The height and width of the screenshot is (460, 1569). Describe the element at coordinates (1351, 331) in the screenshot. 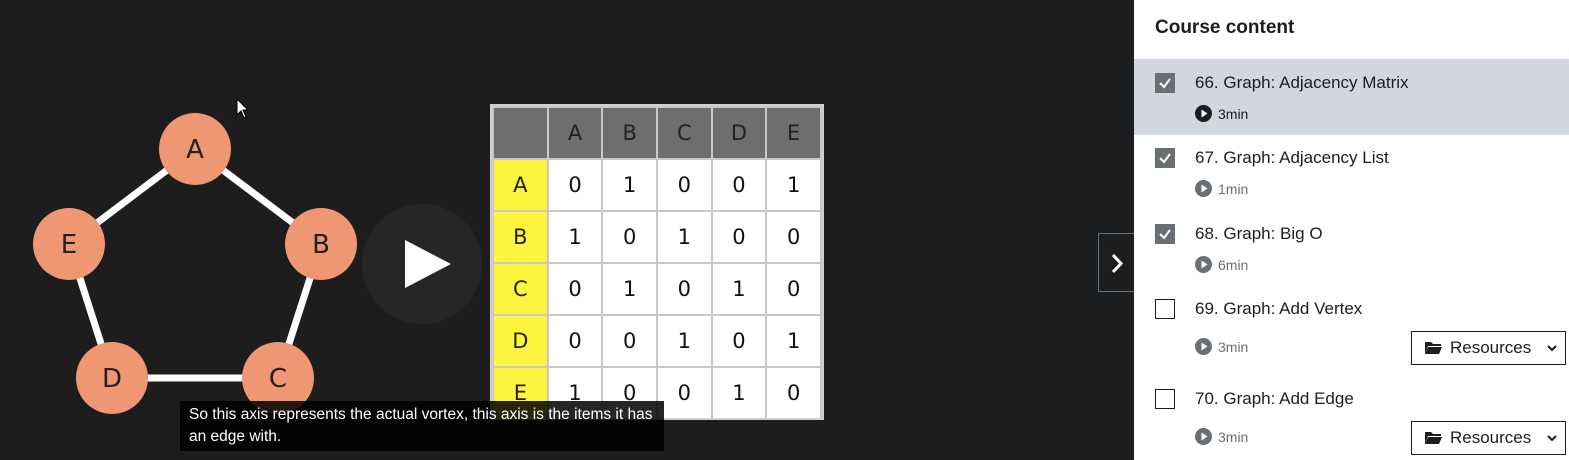

I see `lecture-item: 69. Graph: Add Vertex 3min Resources` at that location.